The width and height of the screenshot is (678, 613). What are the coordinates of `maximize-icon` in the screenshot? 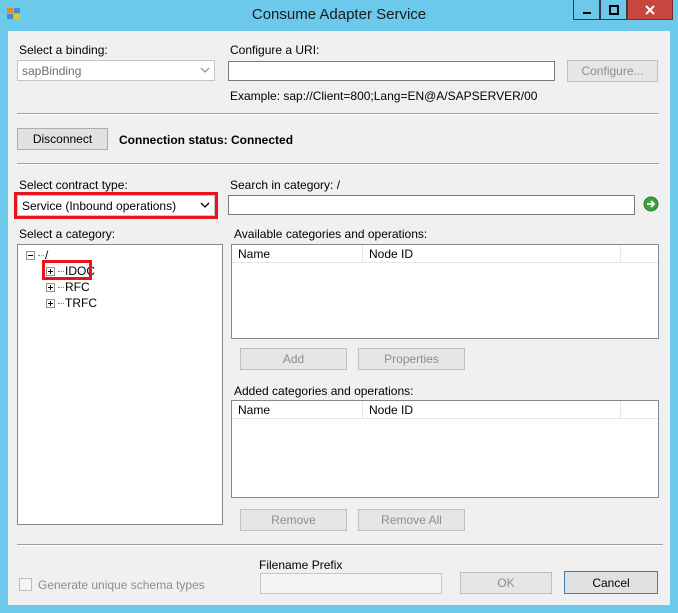 It's located at (613, 9).